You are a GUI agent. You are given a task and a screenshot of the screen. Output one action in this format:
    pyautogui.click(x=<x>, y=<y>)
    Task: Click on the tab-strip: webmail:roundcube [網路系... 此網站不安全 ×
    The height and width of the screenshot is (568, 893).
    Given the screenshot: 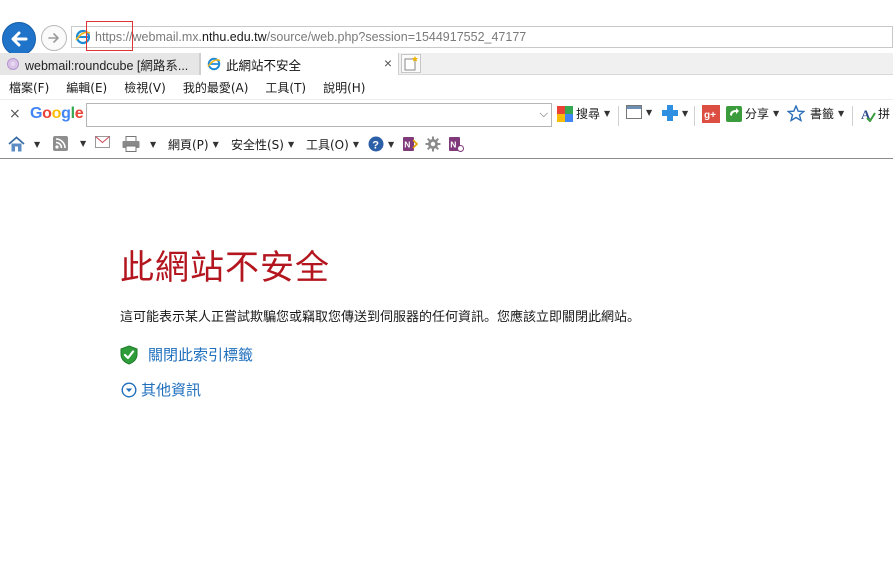 What is the action you would take?
    pyautogui.click(x=446, y=64)
    